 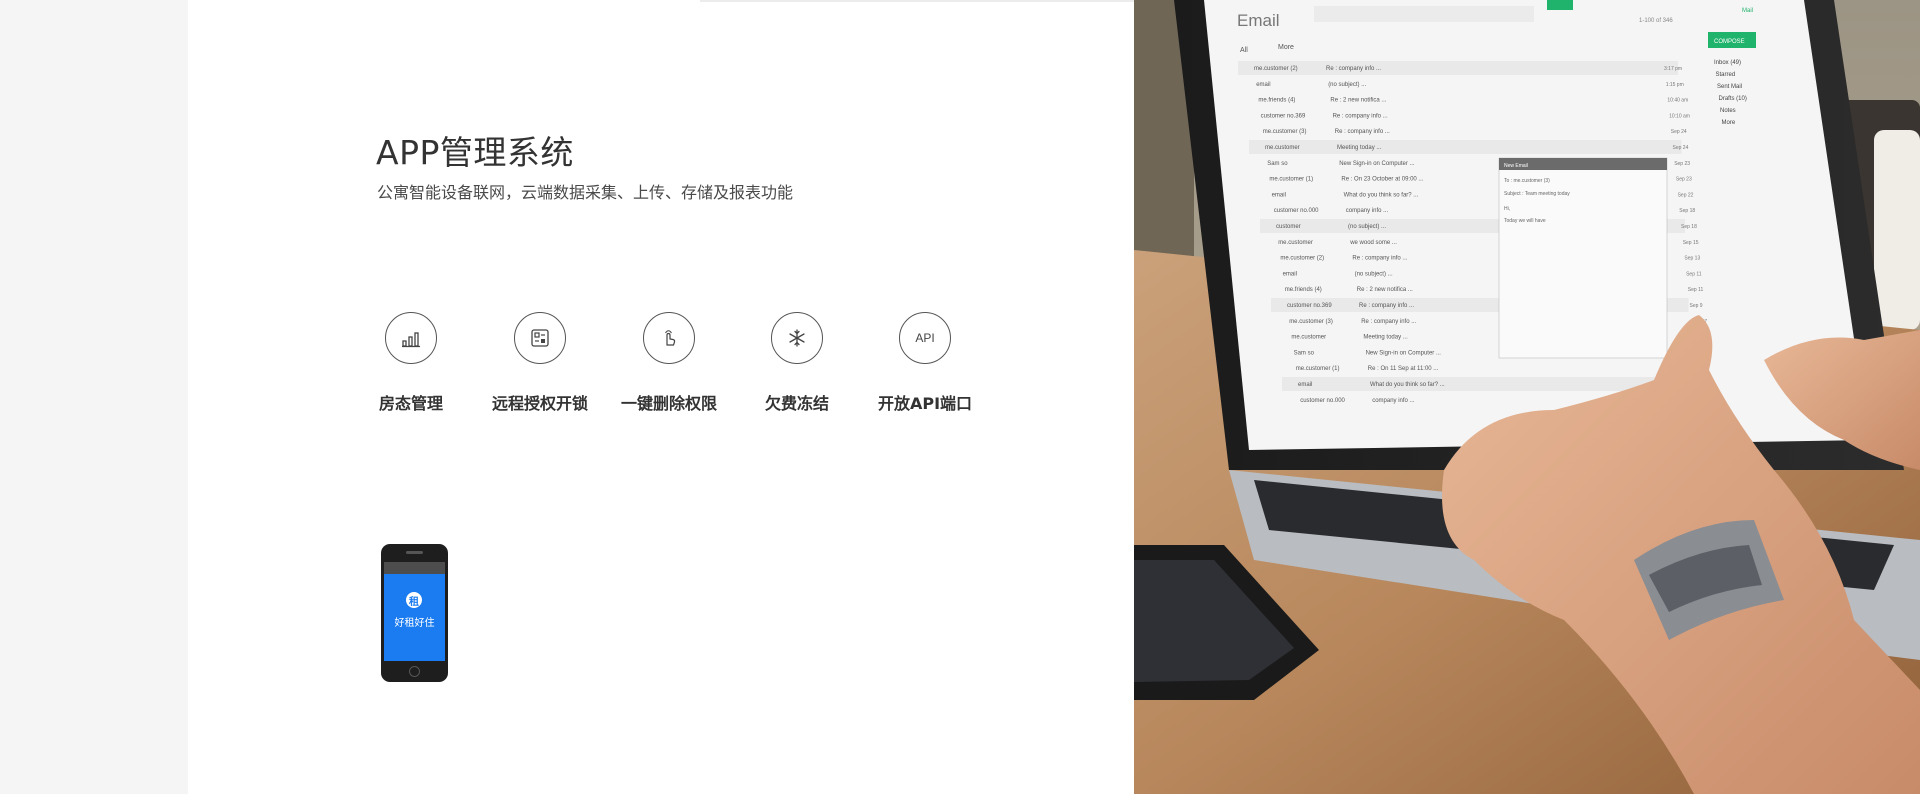 What do you see at coordinates (1286, 47) in the screenshot?
I see `email-filter-more: More` at bounding box center [1286, 47].